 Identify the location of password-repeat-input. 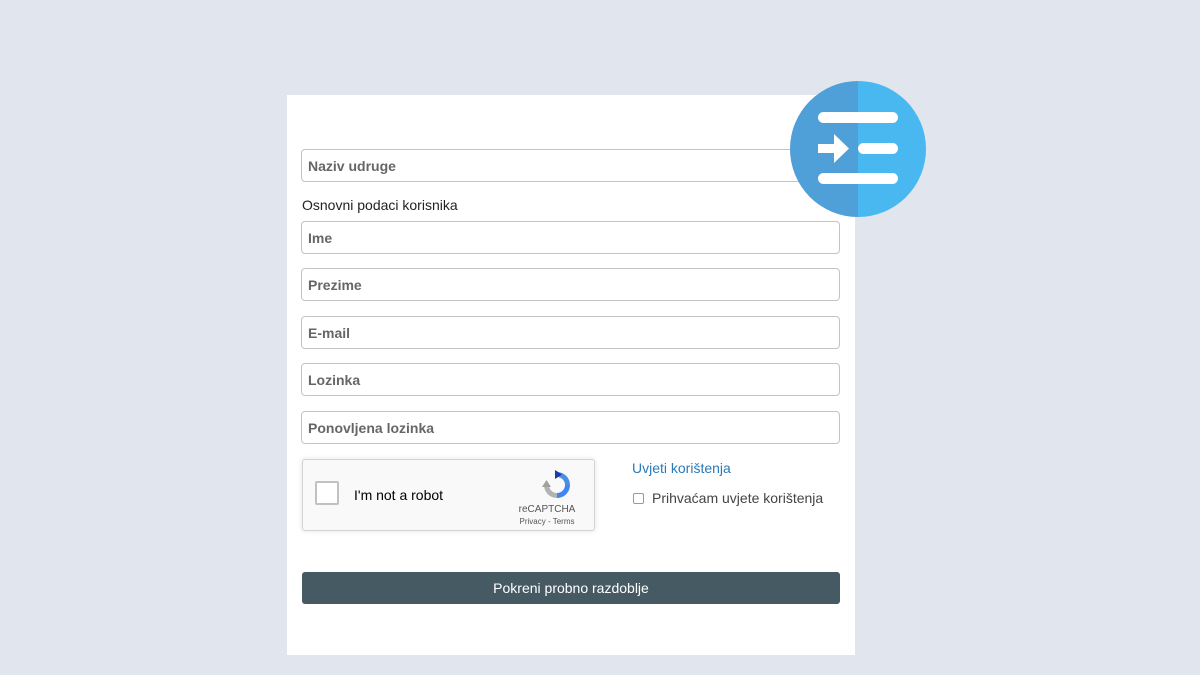
(570, 427).